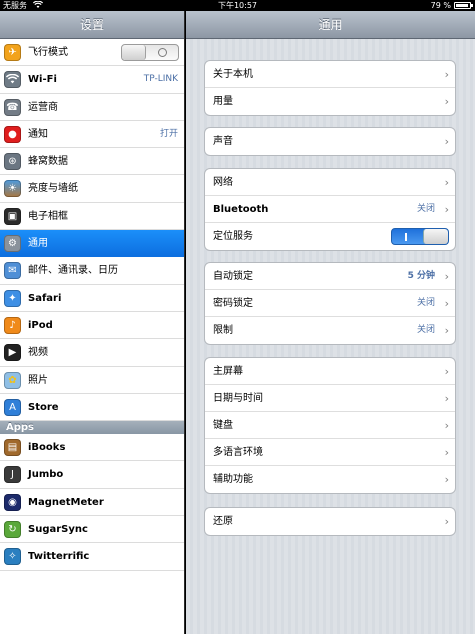 The height and width of the screenshot is (634, 475). What do you see at coordinates (425, 330) in the screenshot?
I see `restrictions-value: 关闭` at bounding box center [425, 330].